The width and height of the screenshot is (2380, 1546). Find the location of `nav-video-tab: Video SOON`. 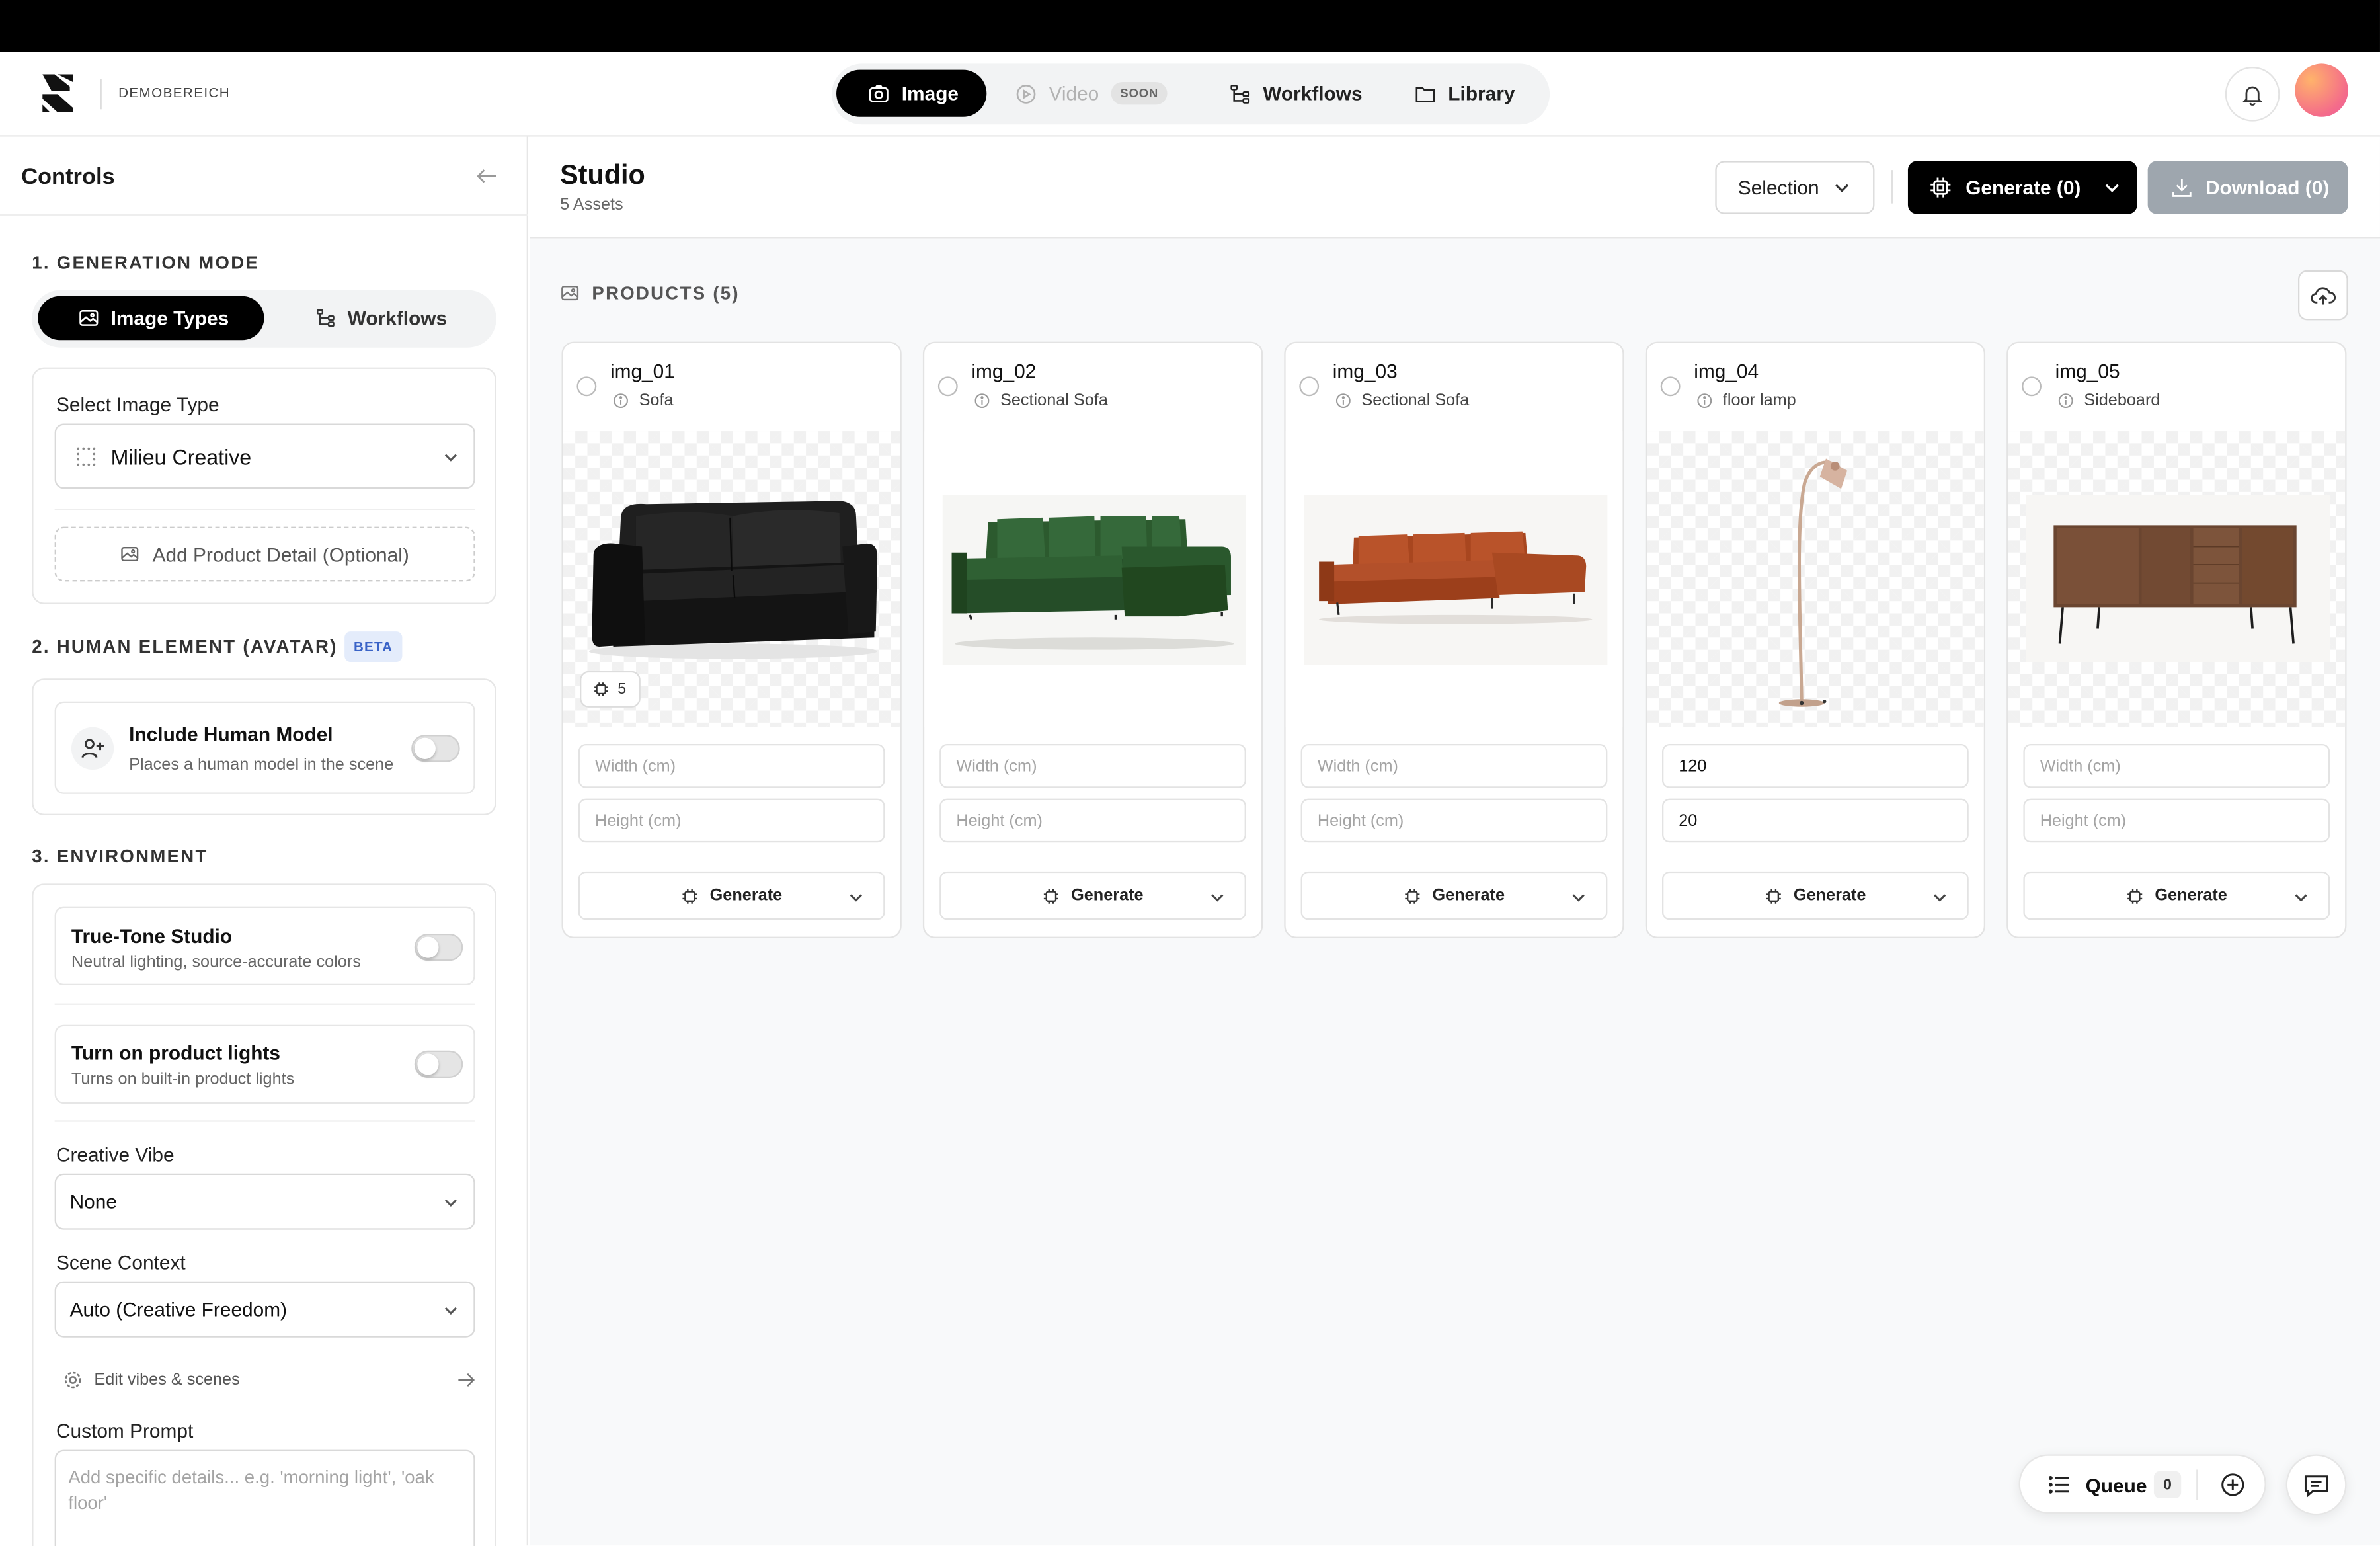

nav-video-tab: Video SOON is located at coordinates (1091, 93).